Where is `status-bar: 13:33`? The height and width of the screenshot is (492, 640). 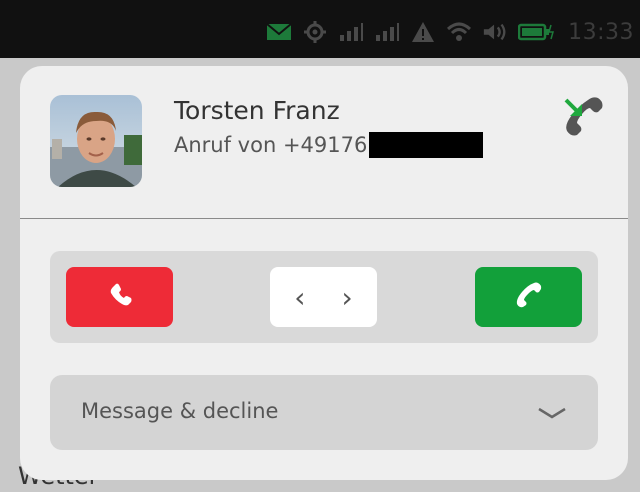 status-bar: 13:33 is located at coordinates (320, 29).